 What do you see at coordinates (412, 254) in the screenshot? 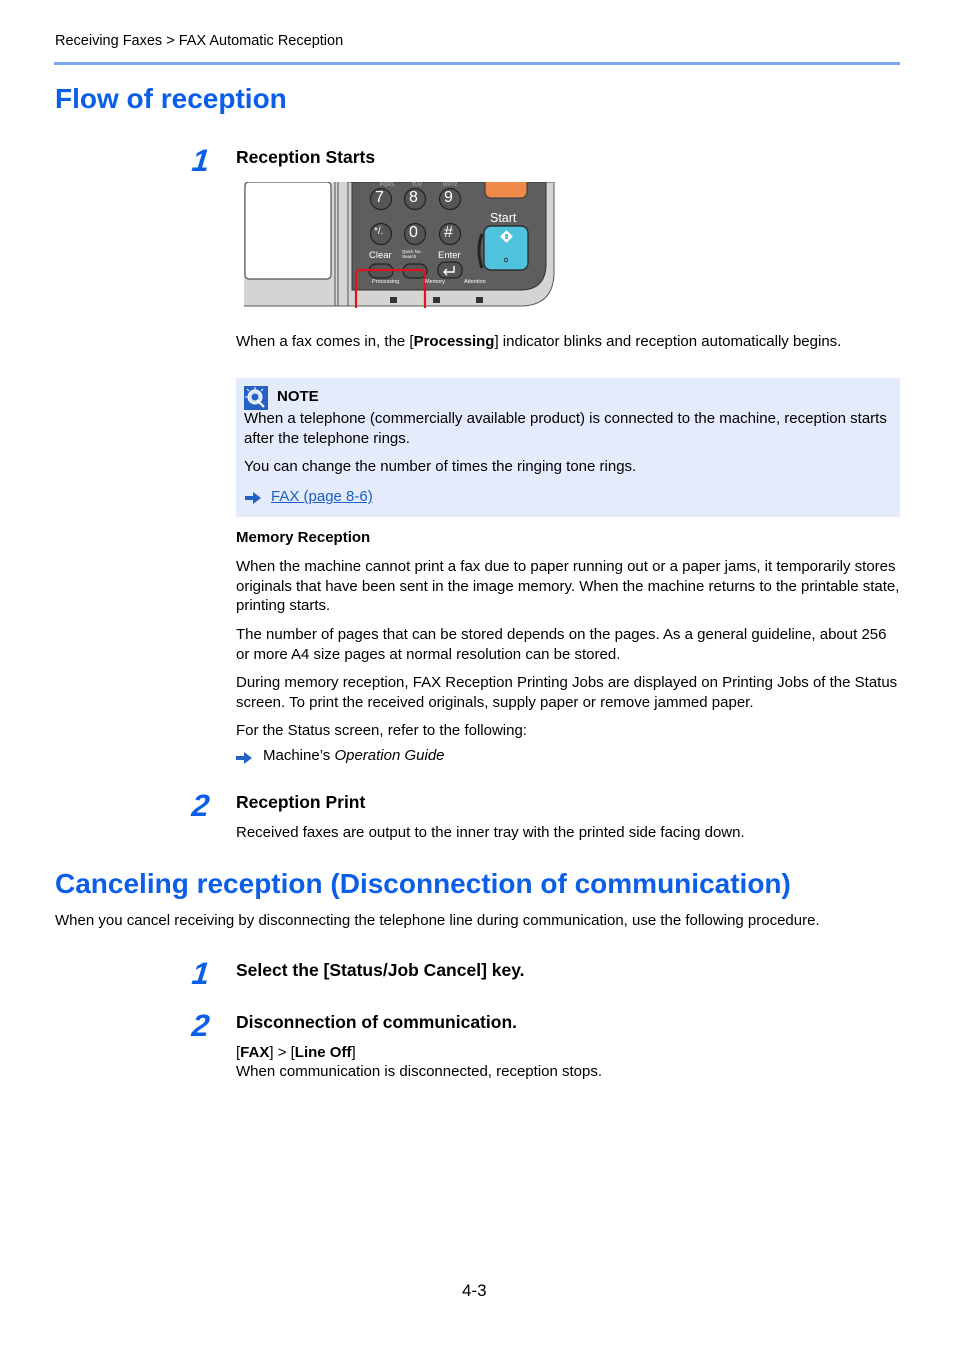
I see `quick-no-search-label: Quick No. Search` at bounding box center [412, 254].